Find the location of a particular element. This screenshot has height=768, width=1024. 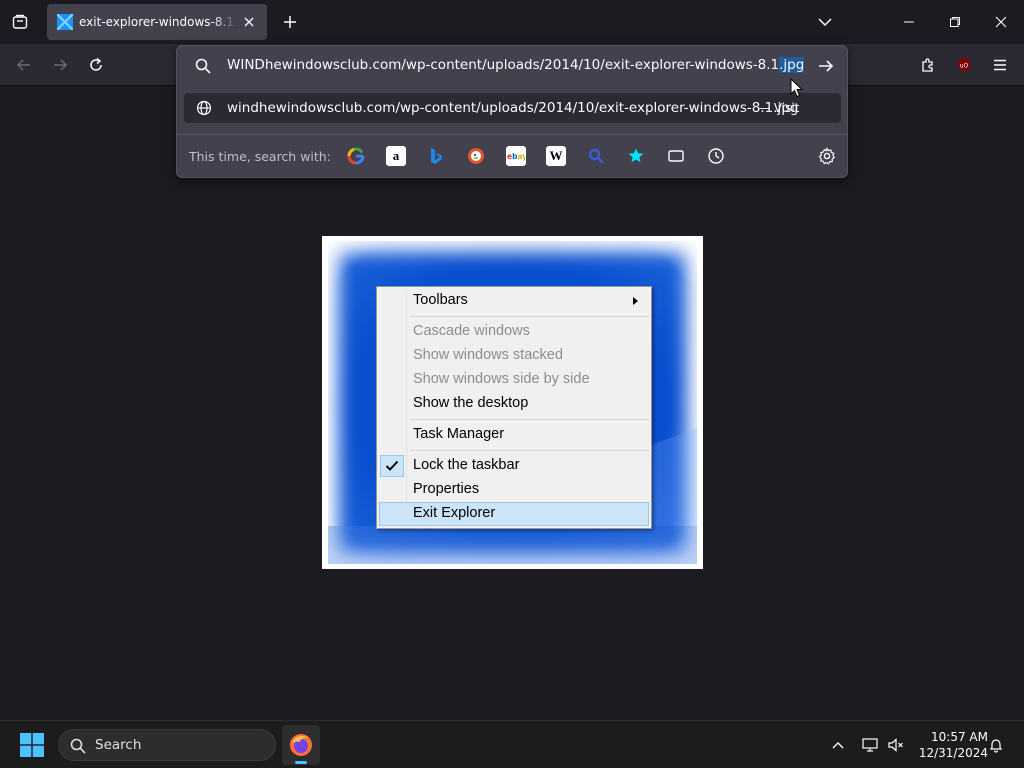

ebay-icon: ebay is located at coordinates (516, 156).